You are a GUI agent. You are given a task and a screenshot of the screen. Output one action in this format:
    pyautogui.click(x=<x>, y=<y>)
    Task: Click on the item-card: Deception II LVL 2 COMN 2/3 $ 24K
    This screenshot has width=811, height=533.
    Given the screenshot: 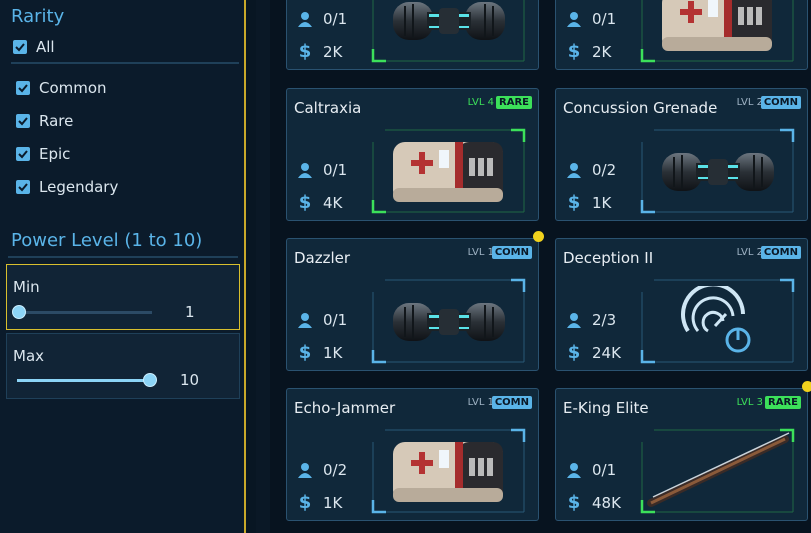 What is the action you would take?
    pyautogui.click(x=681, y=304)
    